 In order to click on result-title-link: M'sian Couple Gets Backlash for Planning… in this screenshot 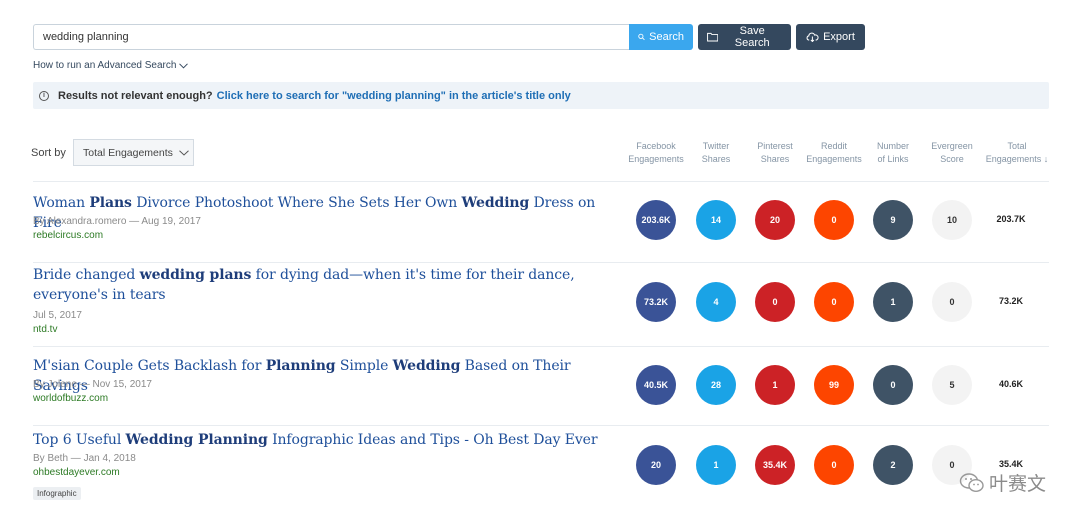, I will do `click(330, 376)`.